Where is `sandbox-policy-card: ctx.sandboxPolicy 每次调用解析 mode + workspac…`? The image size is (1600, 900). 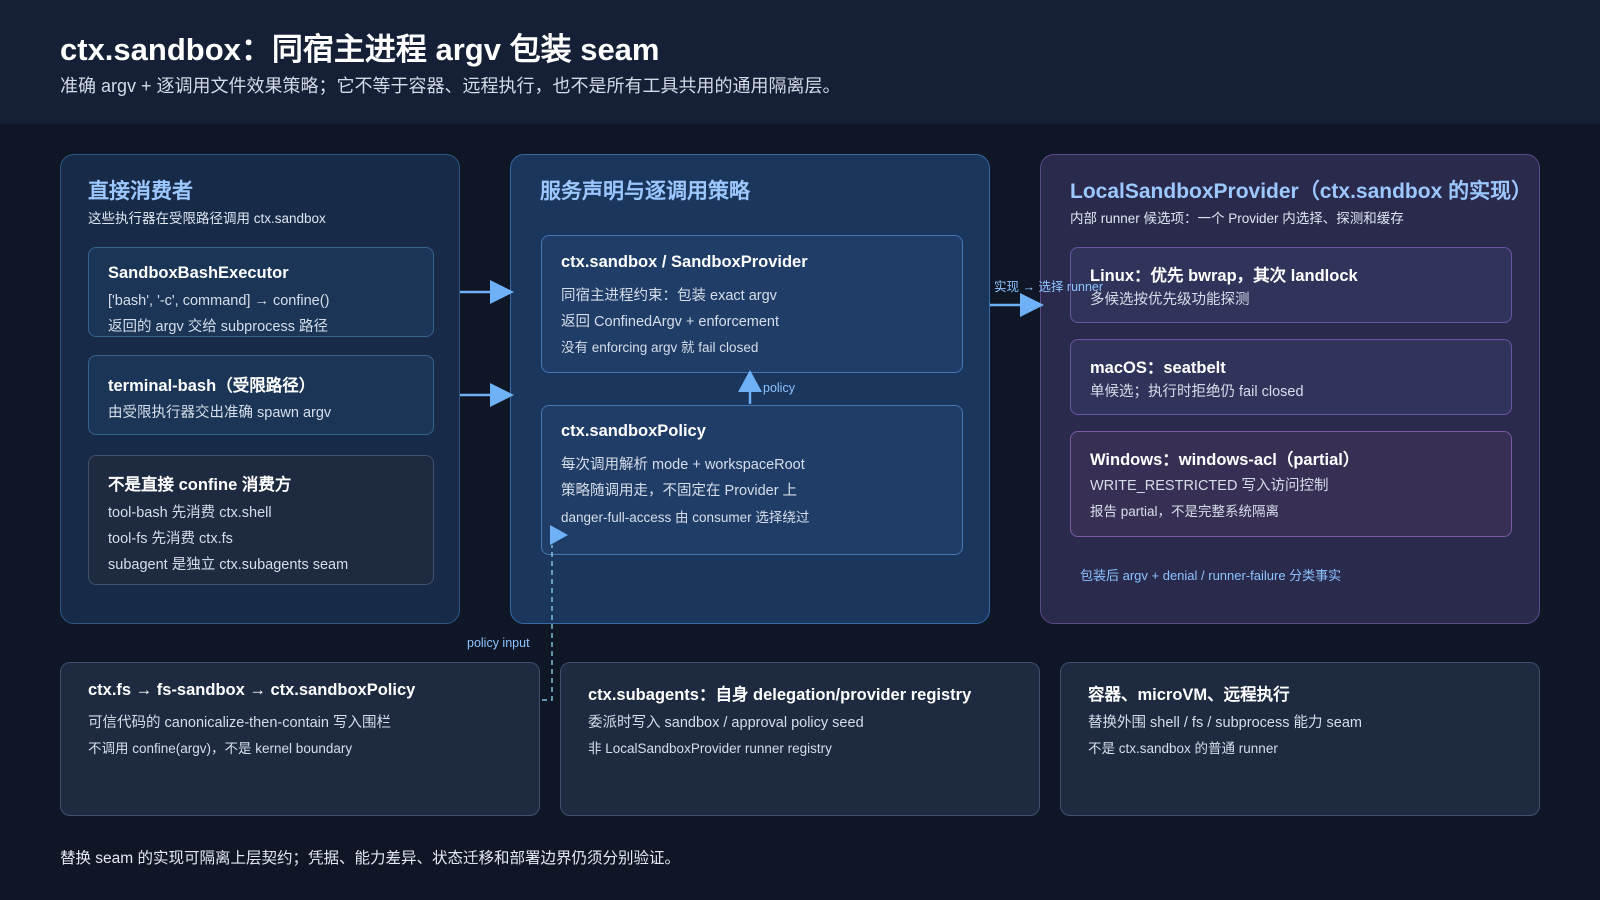
sandbox-policy-card: ctx.sandboxPolicy 每次调用解析 mode + workspac… is located at coordinates (752, 480).